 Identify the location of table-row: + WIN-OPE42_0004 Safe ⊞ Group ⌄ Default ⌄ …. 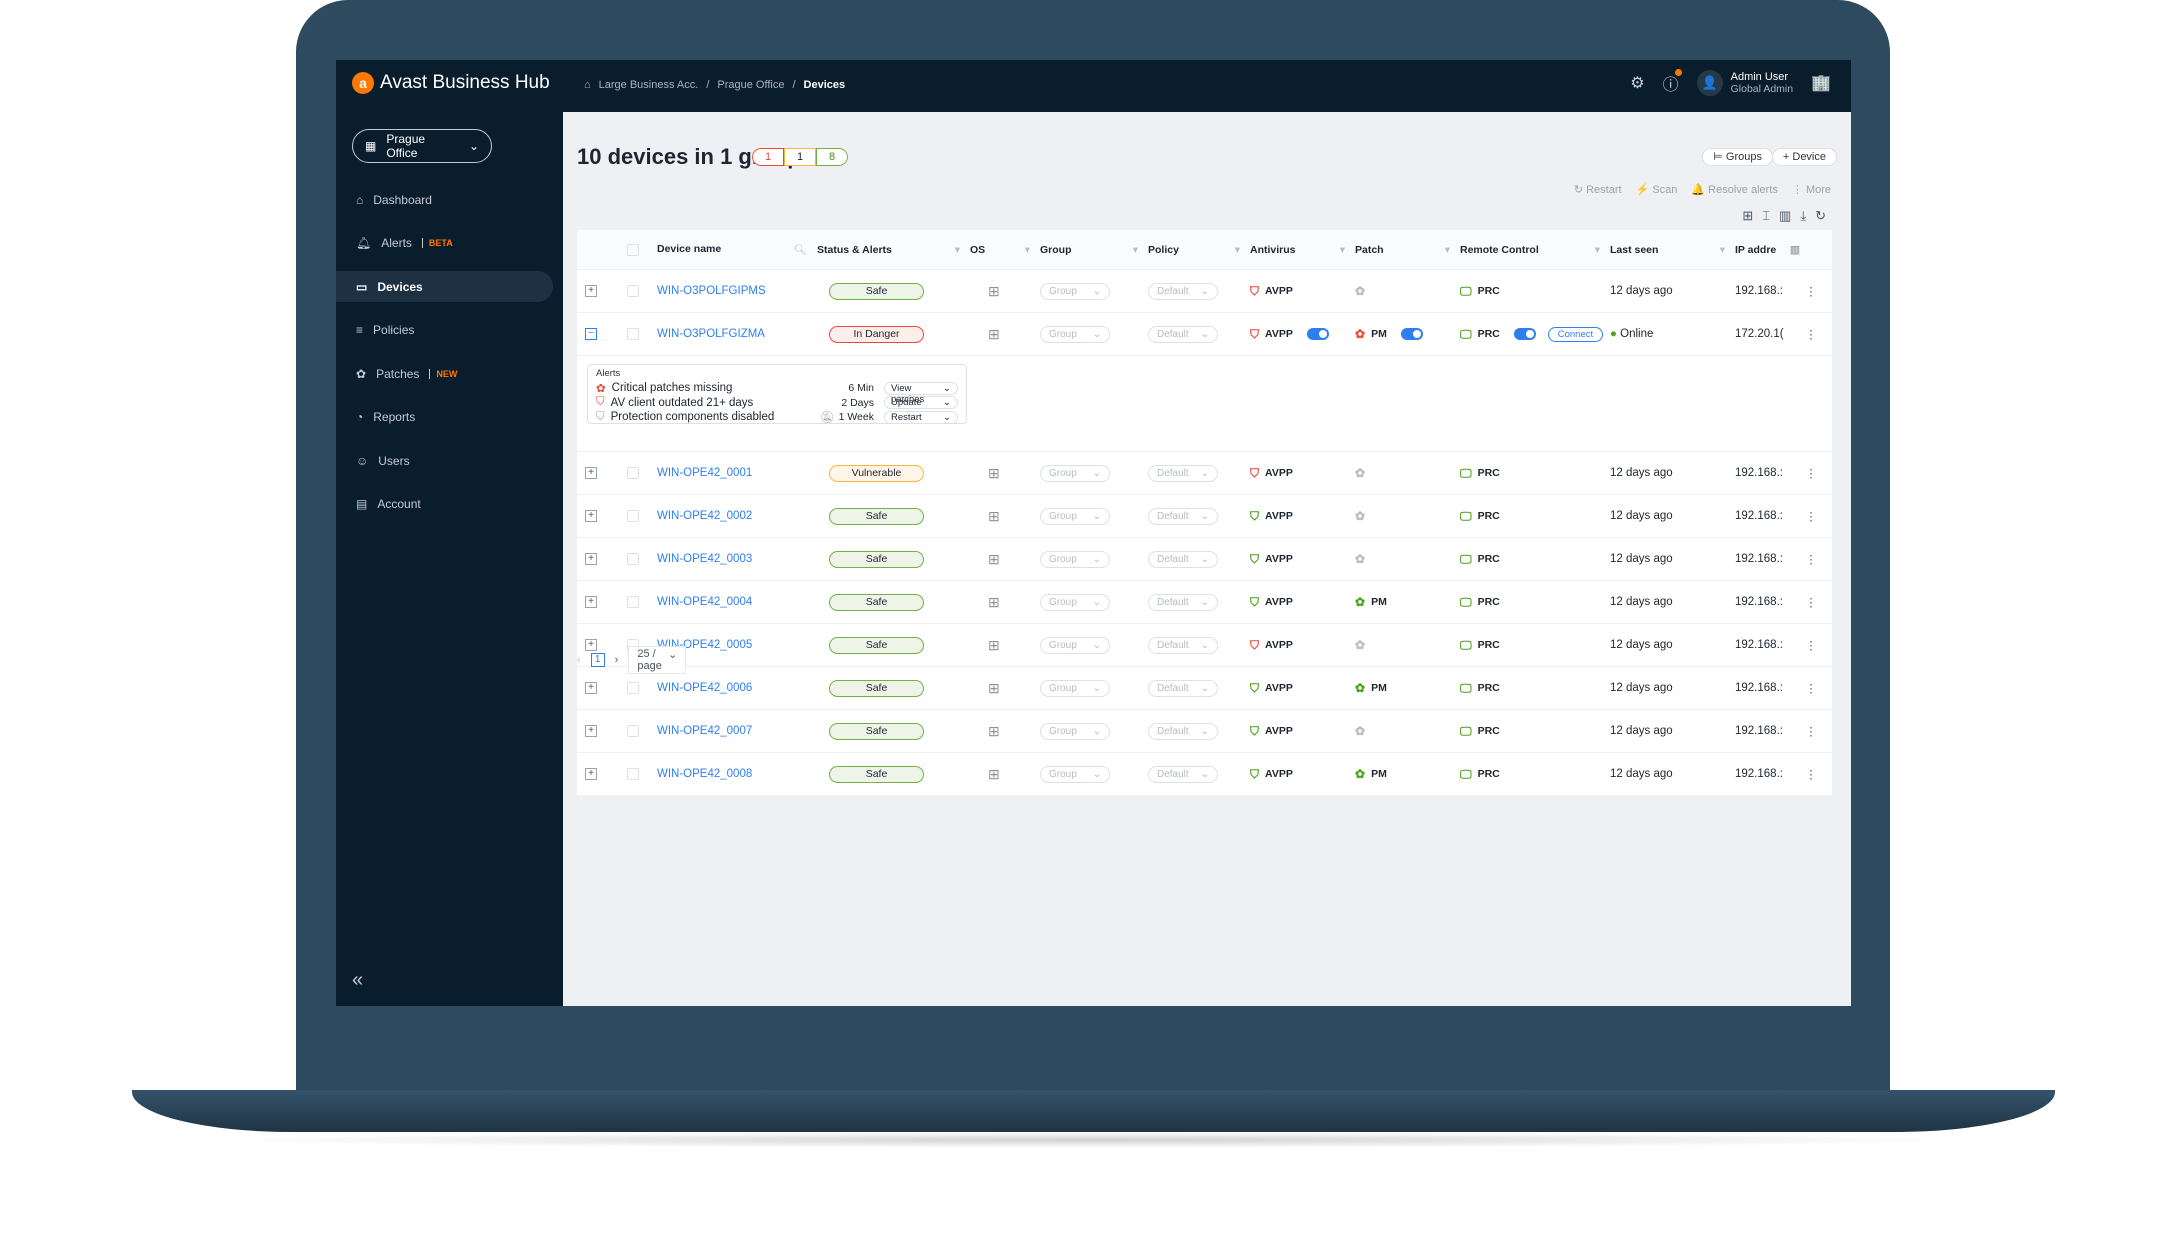
(1204, 602).